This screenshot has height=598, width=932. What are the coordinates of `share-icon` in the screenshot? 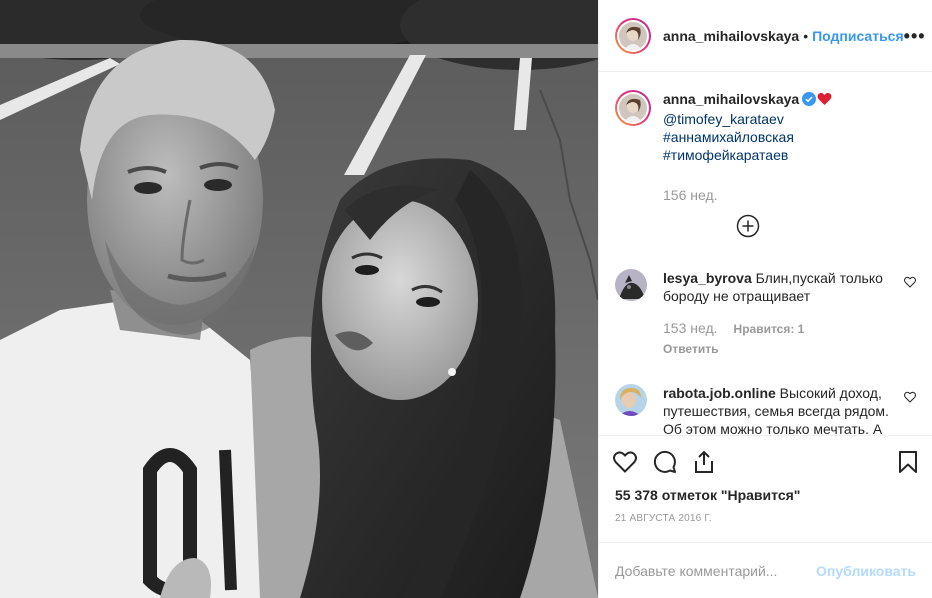 It's located at (704, 462).